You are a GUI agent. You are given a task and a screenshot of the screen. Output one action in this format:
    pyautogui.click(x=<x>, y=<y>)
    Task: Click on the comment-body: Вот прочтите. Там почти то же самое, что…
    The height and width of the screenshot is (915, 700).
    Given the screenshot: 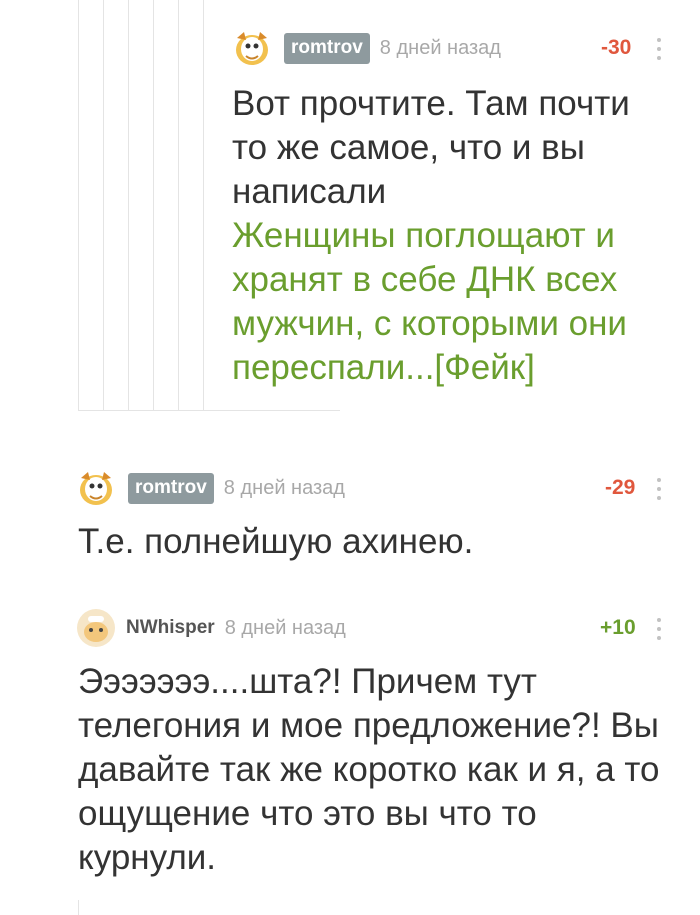 What is the action you would take?
    pyautogui.click(x=431, y=147)
    